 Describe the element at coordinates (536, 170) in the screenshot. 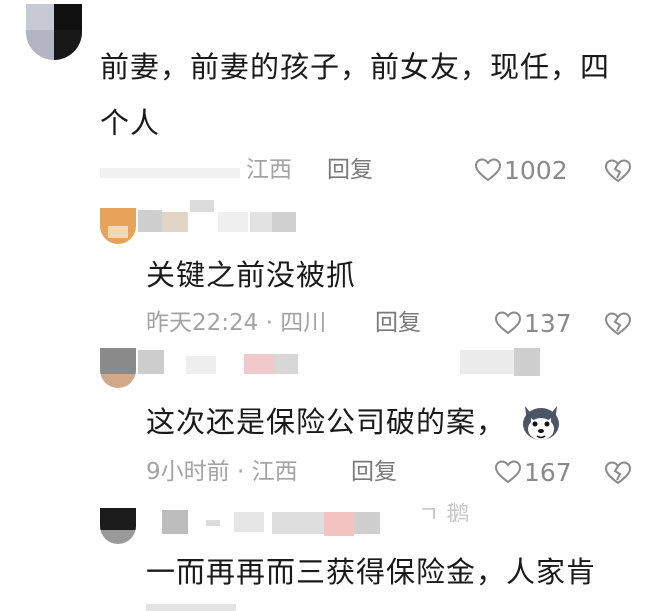

I see `like-count: 1002` at that location.